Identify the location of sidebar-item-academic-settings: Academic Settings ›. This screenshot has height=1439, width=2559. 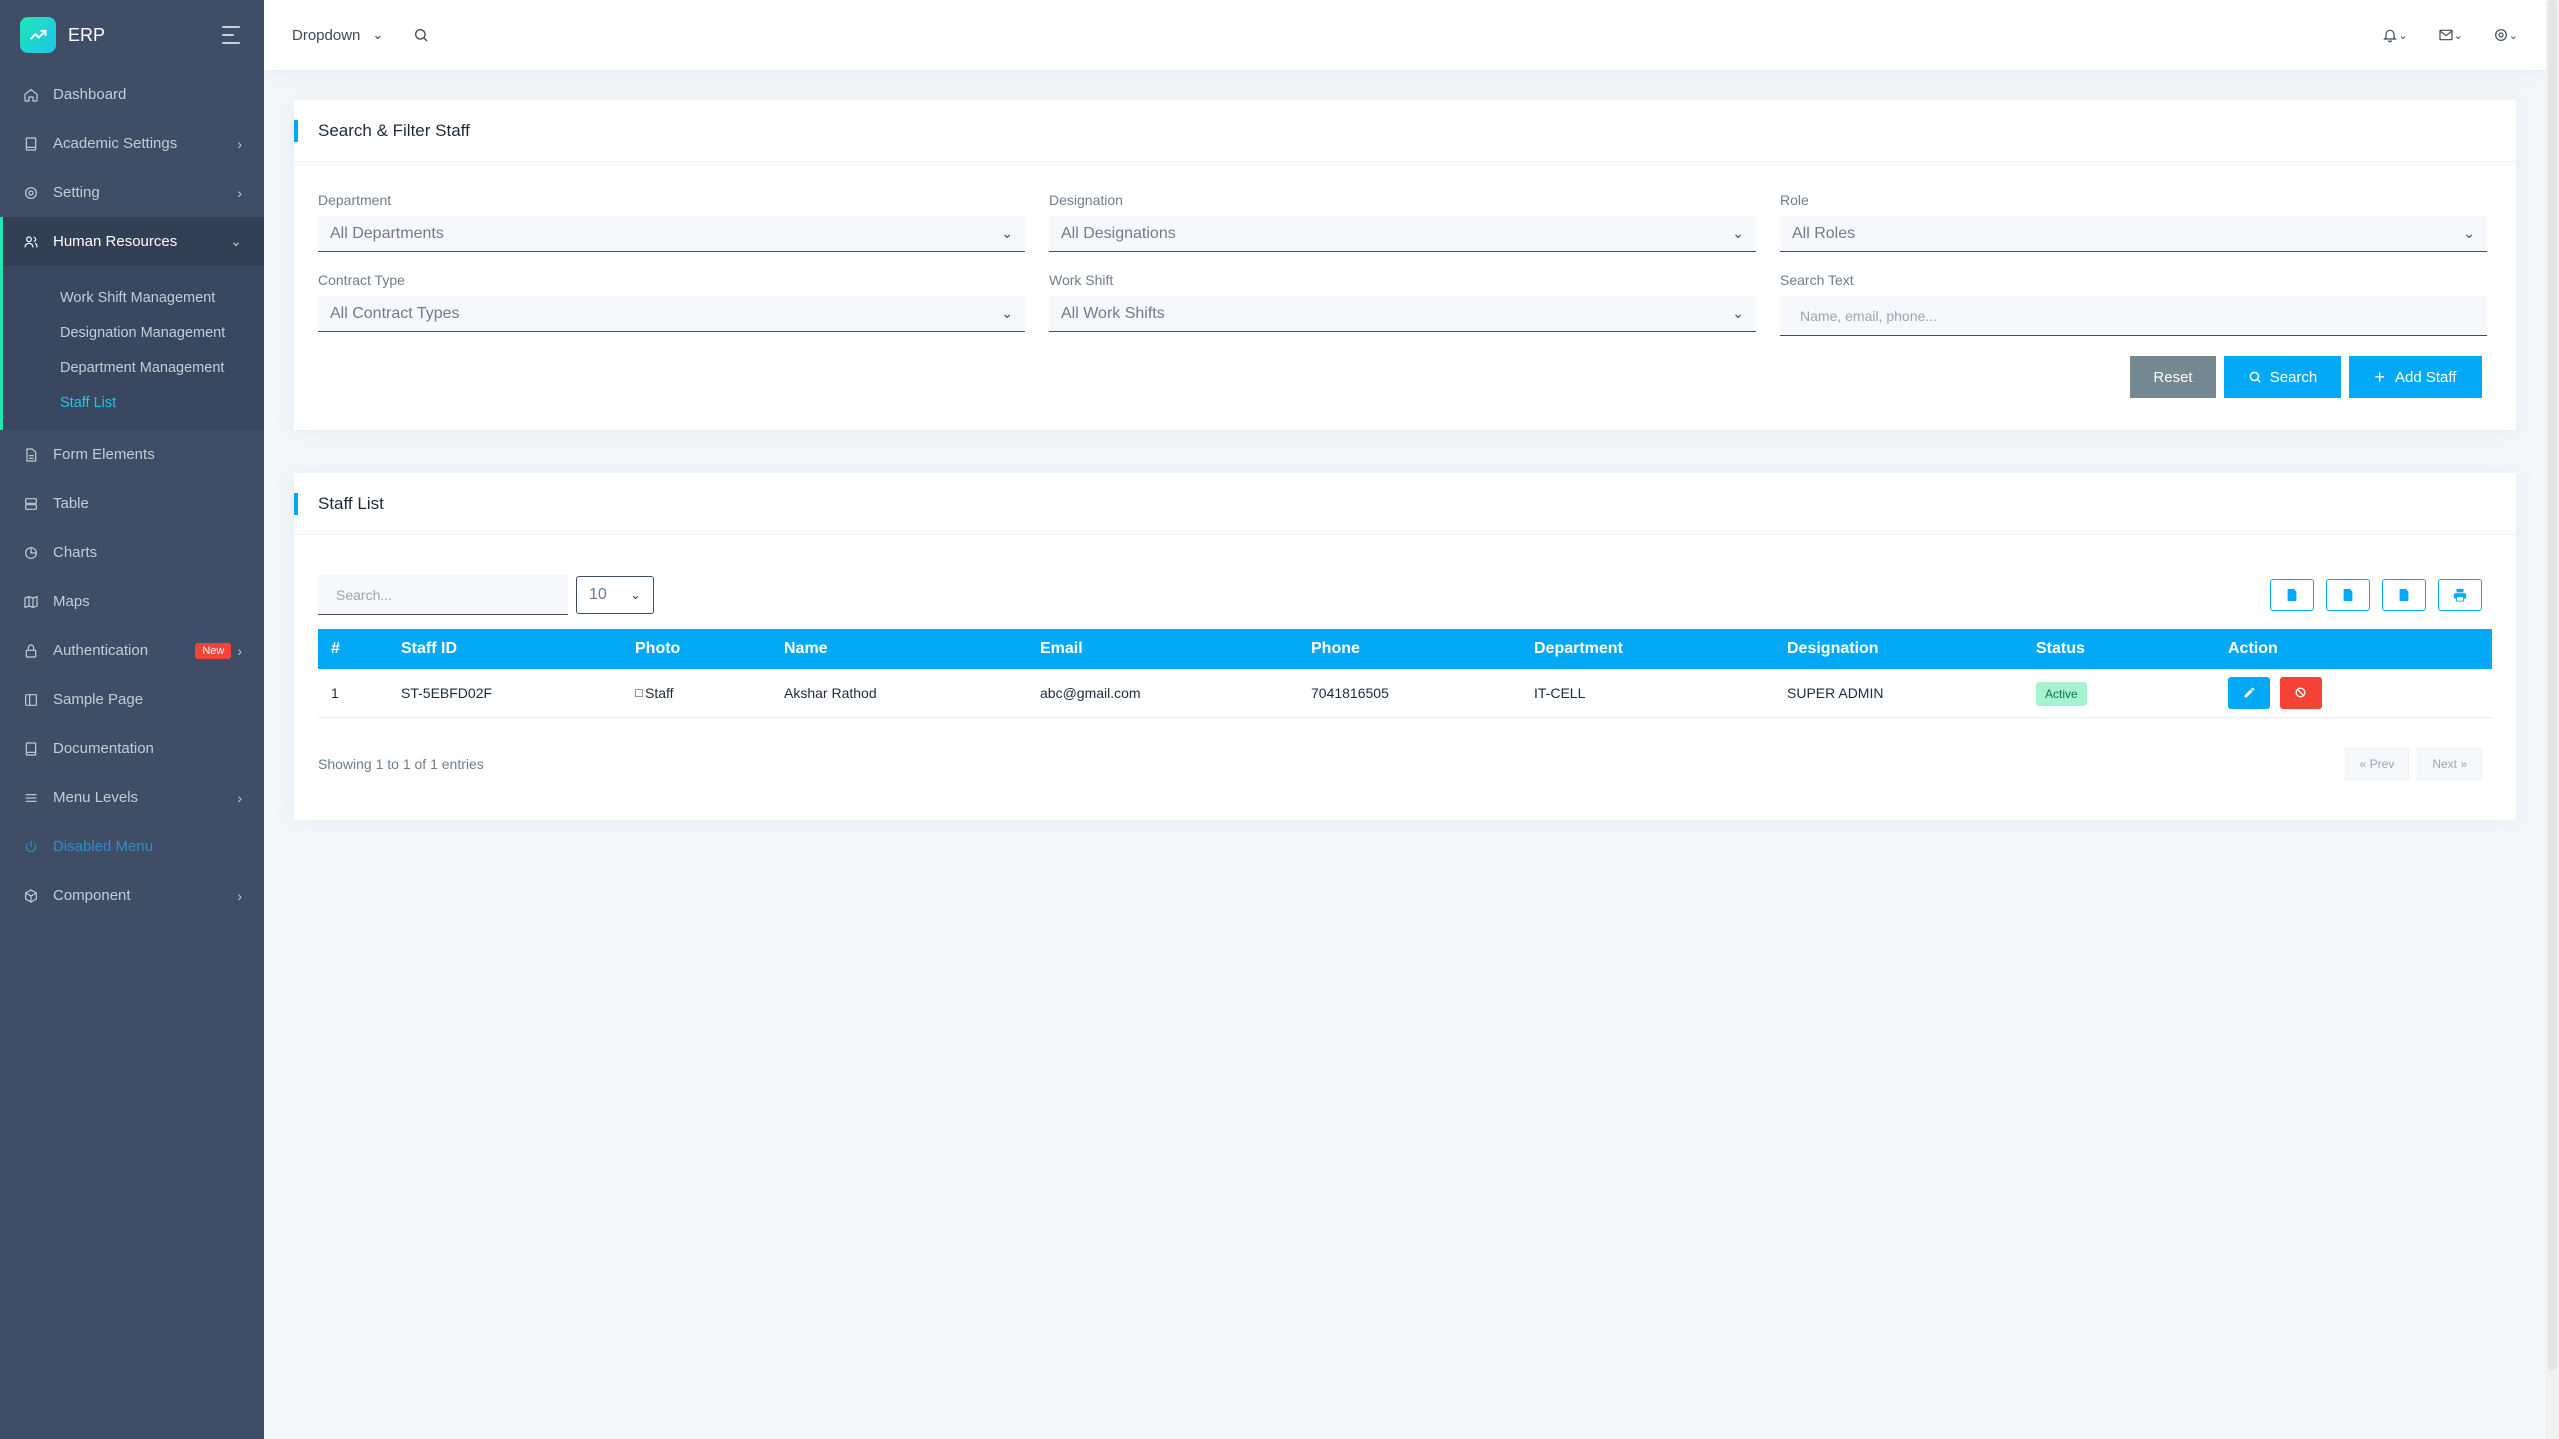
(132, 143).